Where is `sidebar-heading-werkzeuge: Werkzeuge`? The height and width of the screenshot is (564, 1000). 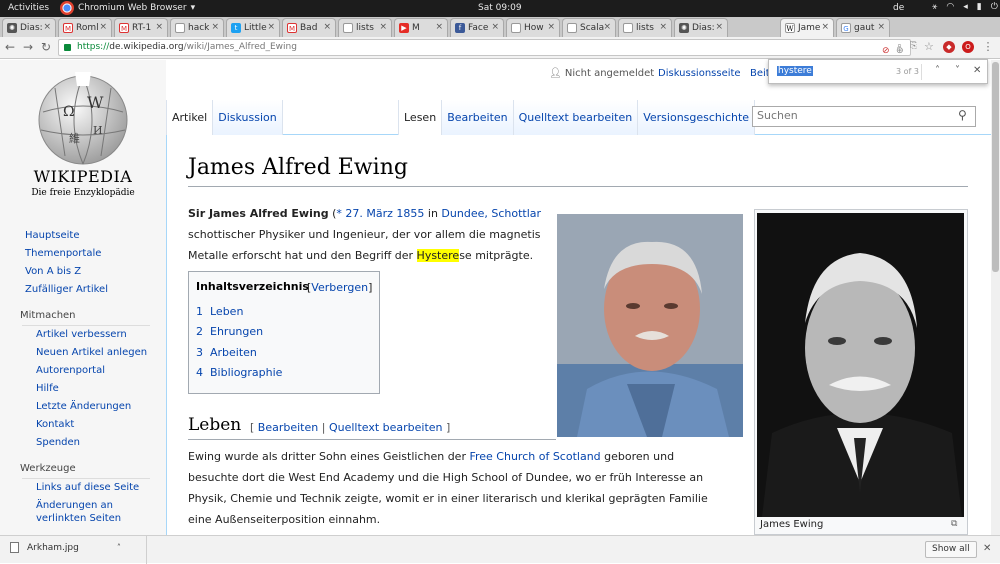
sidebar-heading-werkzeuge: Werkzeuge is located at coordinates (48, 468).